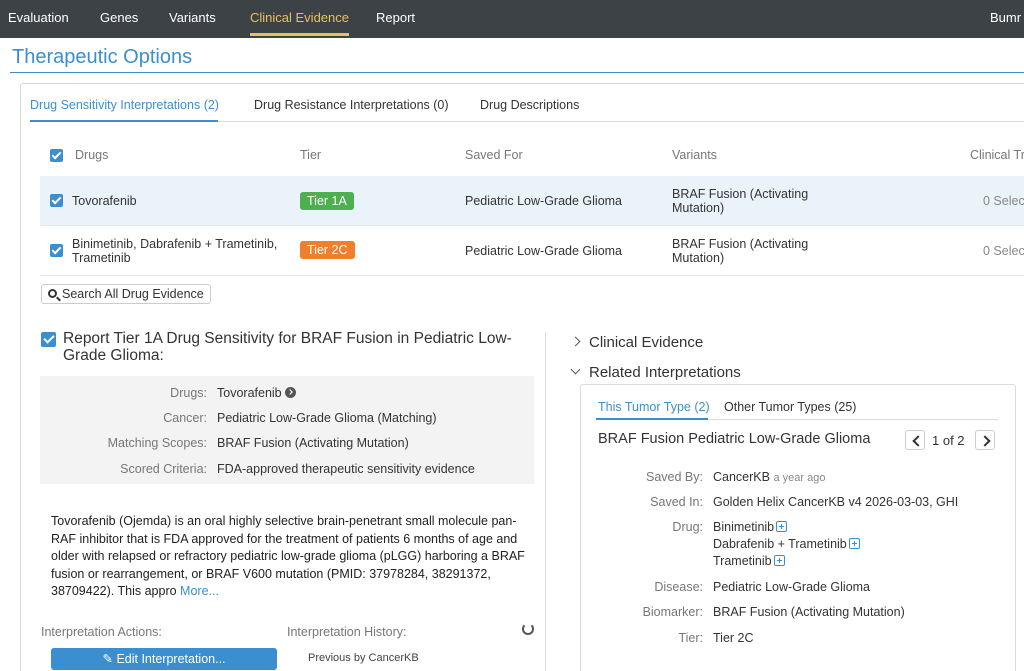  I want to click on drug-label: Drug:, so click(687, 527).